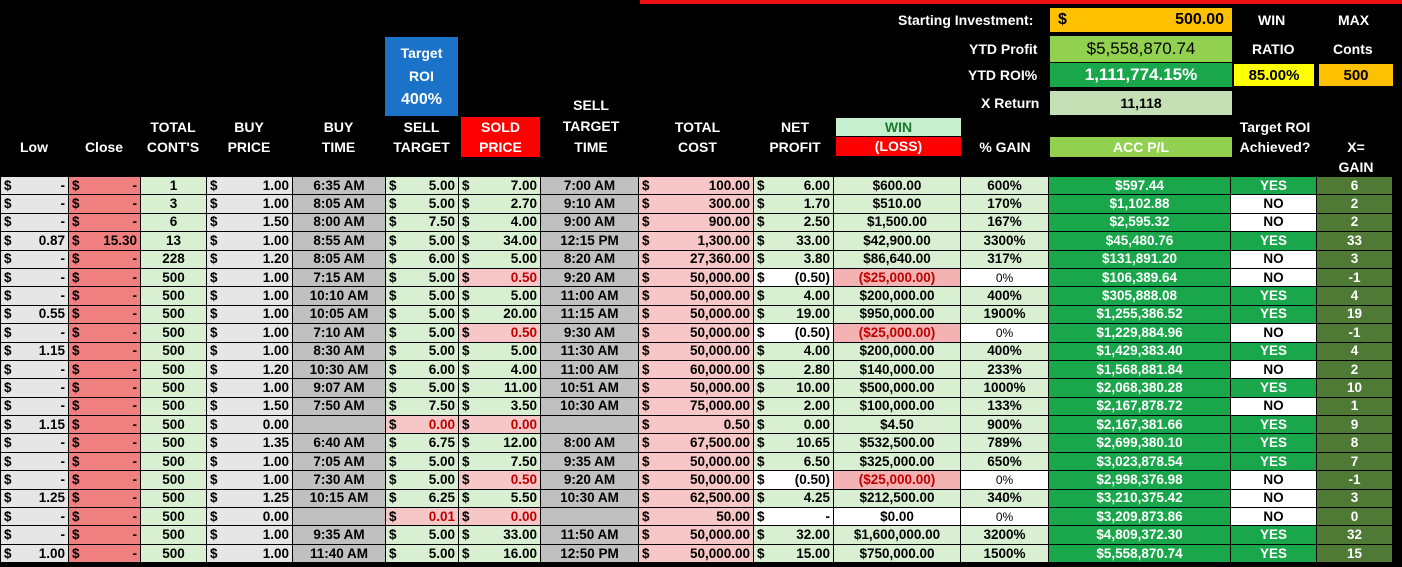 This screenshot has height=567, width=1402. Describe the element at coordinates (793, 314) in the screenshot. I see `cell-net-profit: $19.00` at that location.